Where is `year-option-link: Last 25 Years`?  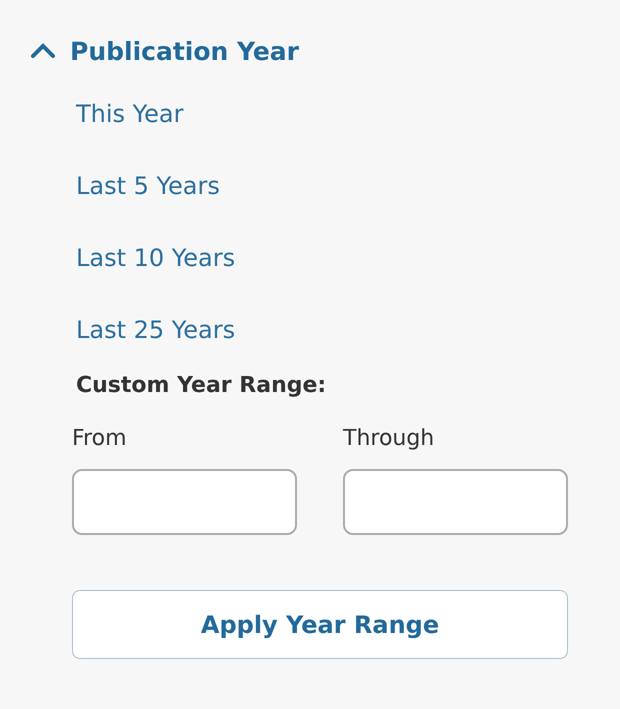 year-option-link: Last 25 Years is located at coordinates (156, 330).